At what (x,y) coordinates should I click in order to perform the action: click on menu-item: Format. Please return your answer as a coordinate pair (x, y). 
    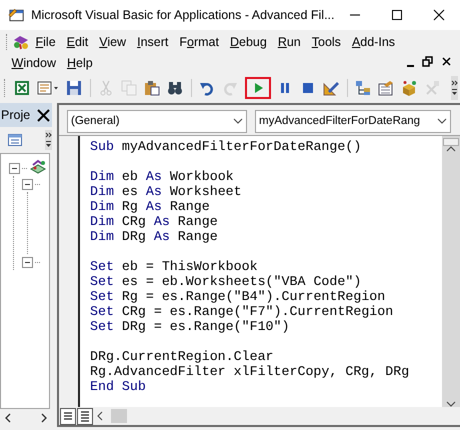
    Looking at the image, I should click on (199, 42).